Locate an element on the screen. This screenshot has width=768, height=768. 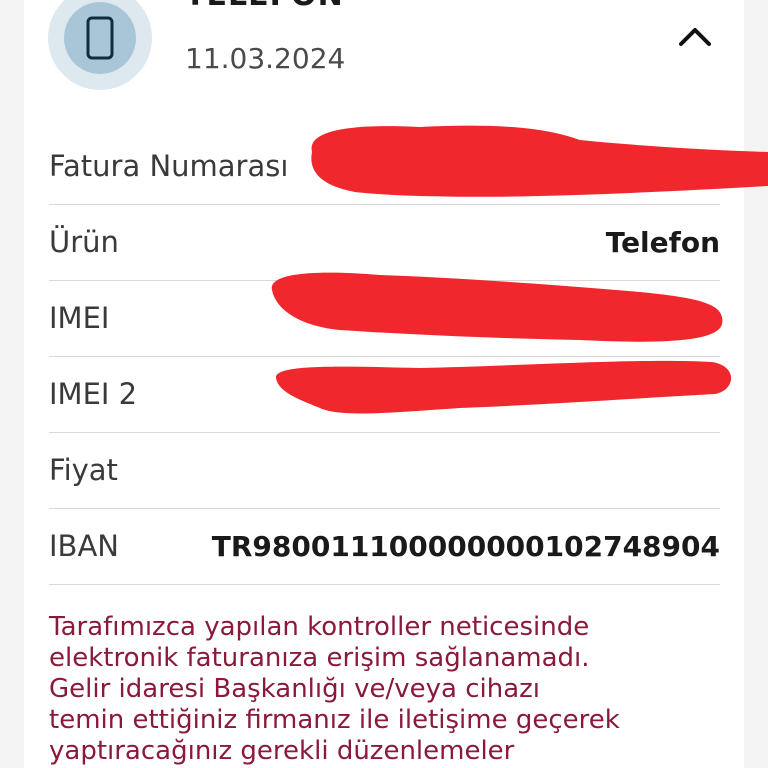
detail-row-product: Ürün Telefon is located at coordinates (384, 242).